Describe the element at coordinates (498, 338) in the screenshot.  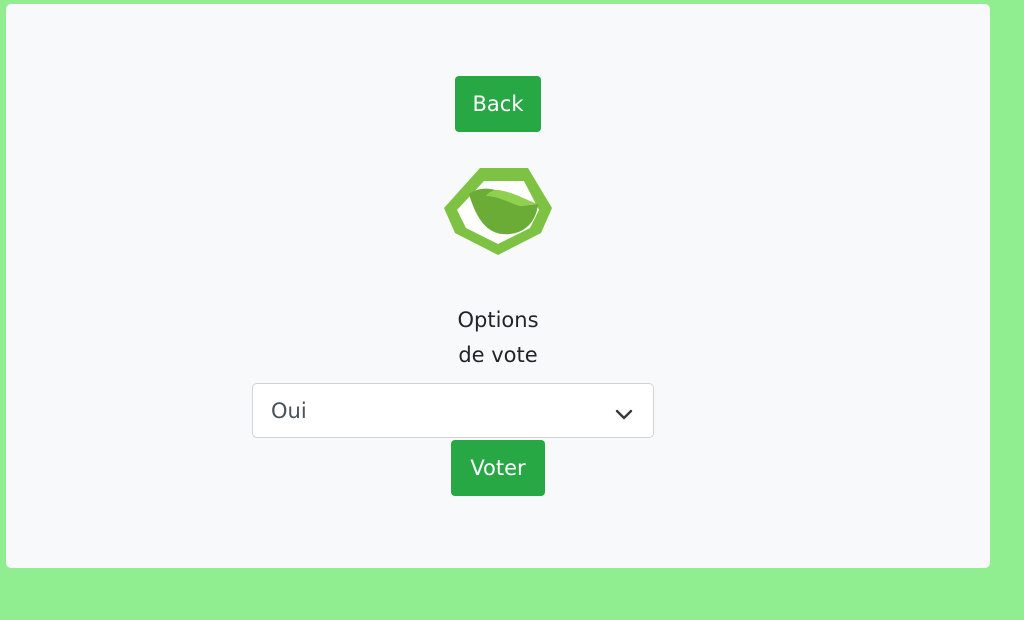
I see `vote-options-label: Options de vote` at that location.